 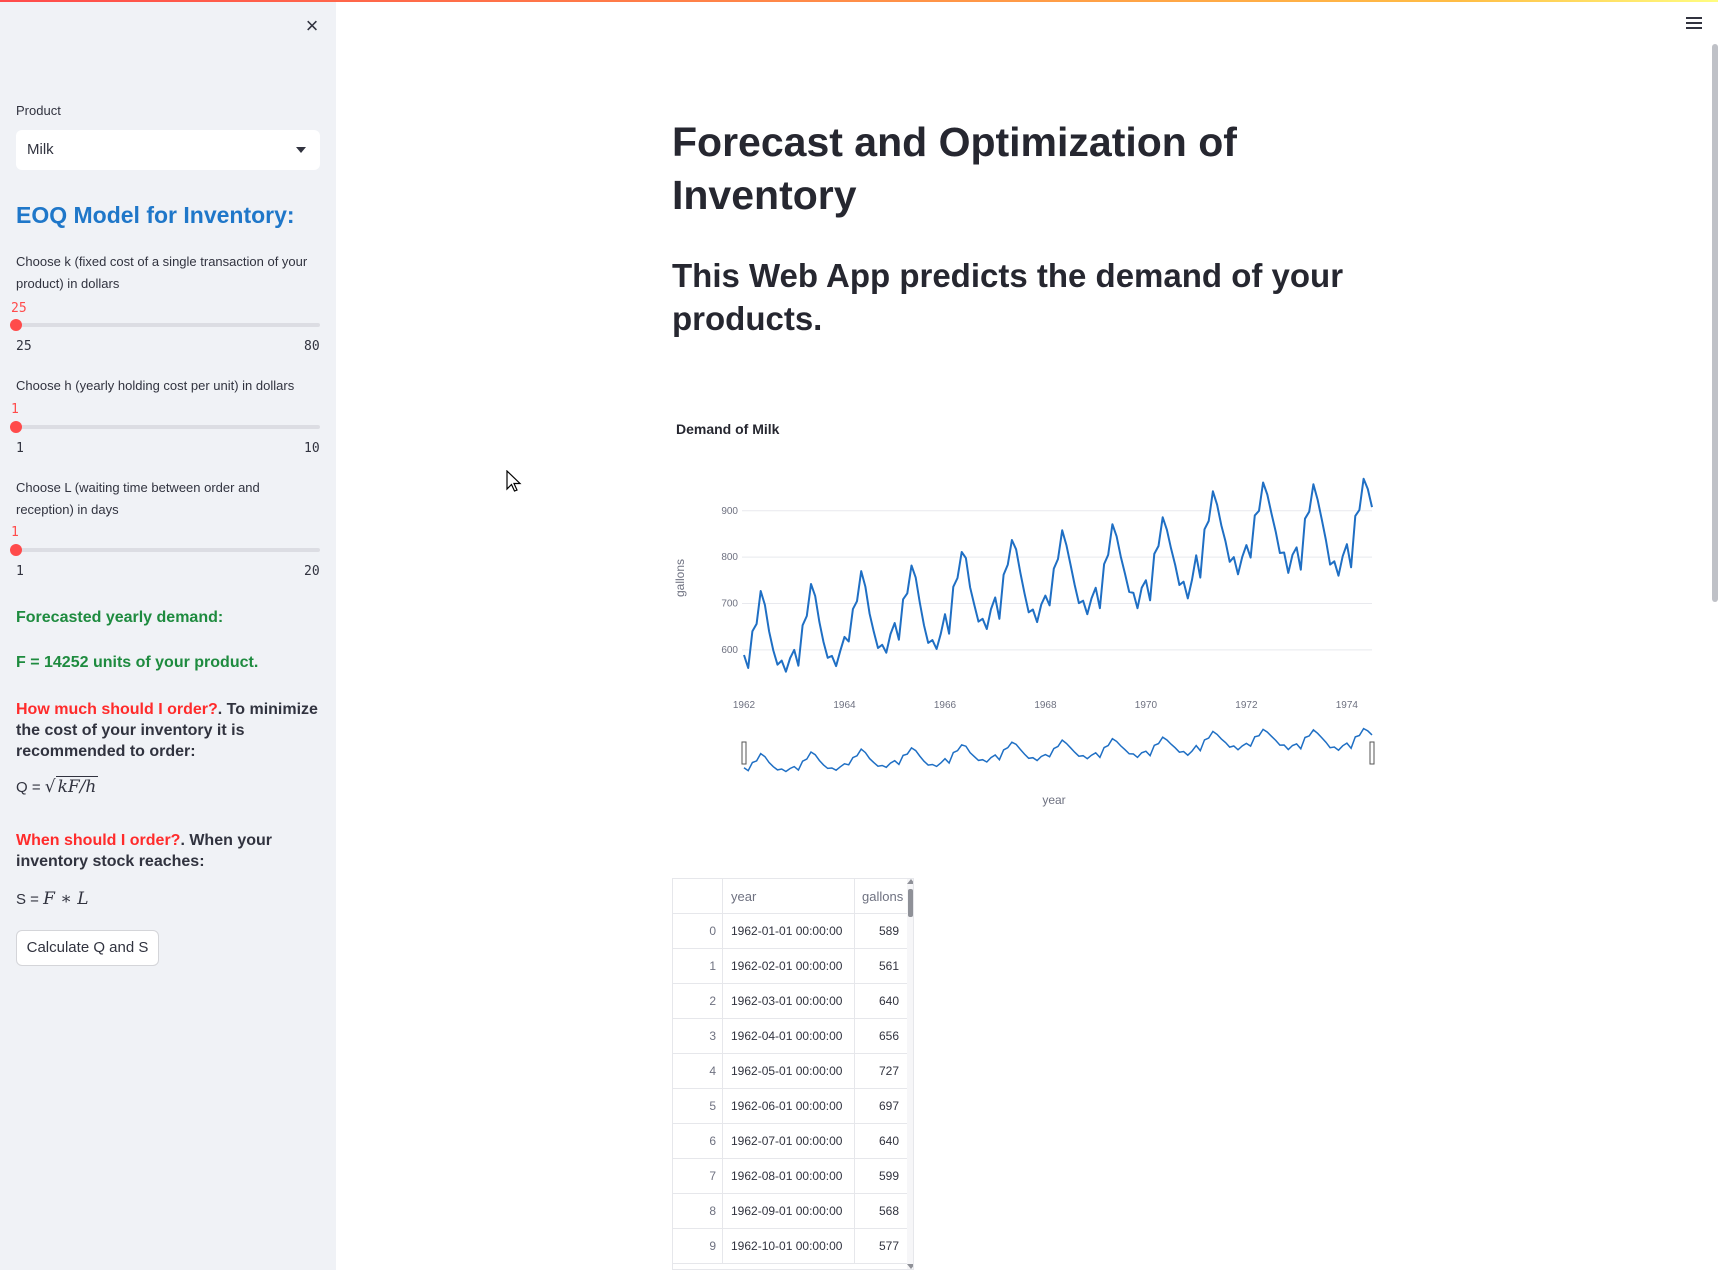 What do you see at coordinates (312, 26) in the screenshot?
I see `close-icon: ×` at bounding box center [312, 26].